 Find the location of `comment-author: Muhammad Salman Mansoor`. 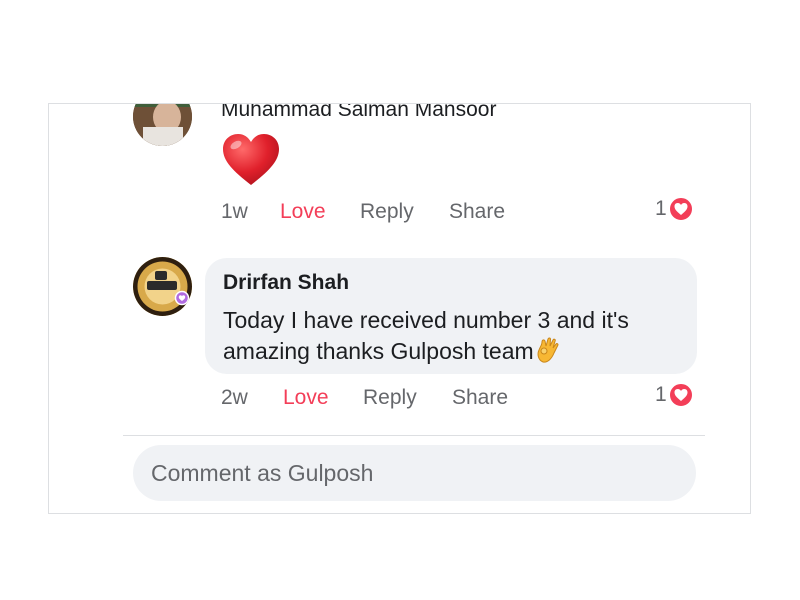

comment-author: Muhammad Salman Mansoor is located at coordinates (358, 113).